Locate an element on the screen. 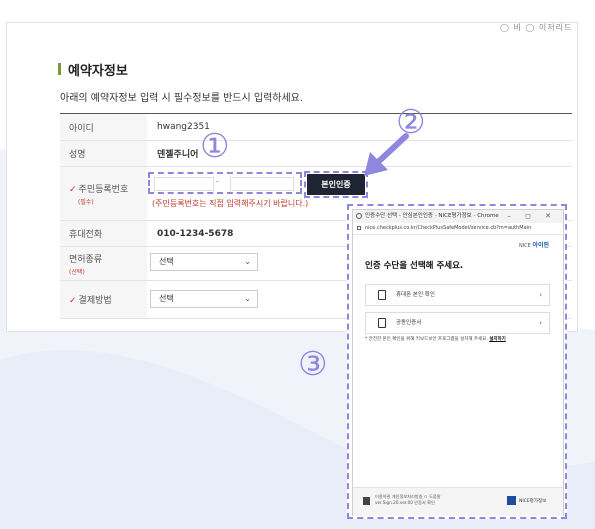 The image size is (595, 529). lock-icon is located at coordinates (359, 228).